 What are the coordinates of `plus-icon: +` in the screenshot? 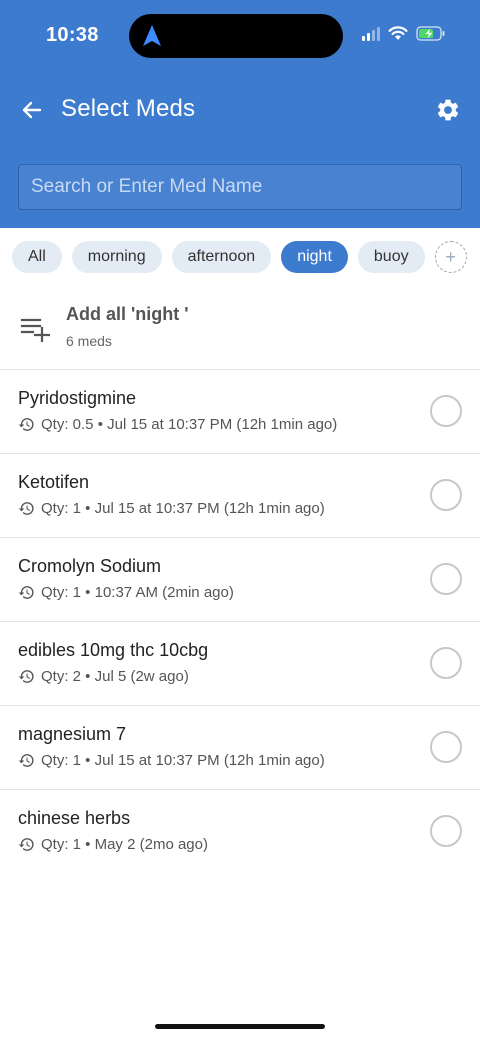 It's located at (450, 256).